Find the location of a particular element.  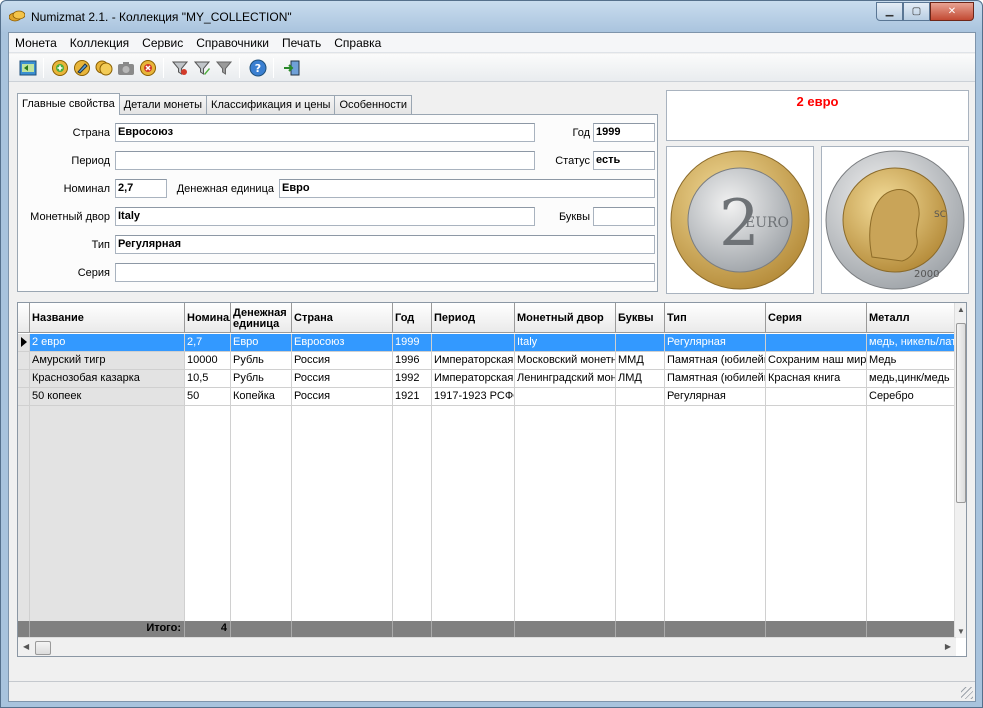

menu-help: Справка is located at coordinates (358, 43).